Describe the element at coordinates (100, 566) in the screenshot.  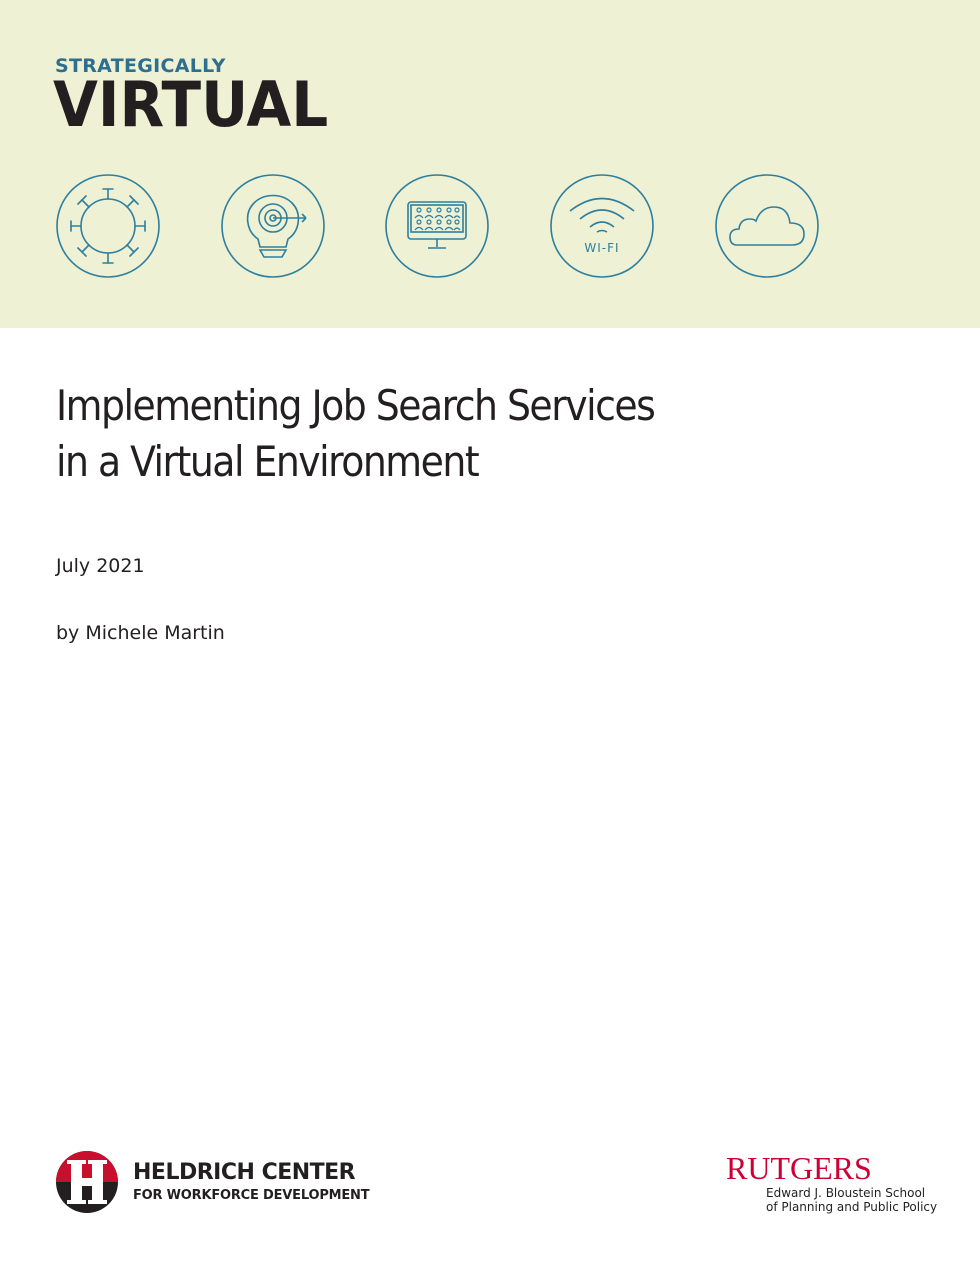
I see `publication-date: July 2021` at that location.